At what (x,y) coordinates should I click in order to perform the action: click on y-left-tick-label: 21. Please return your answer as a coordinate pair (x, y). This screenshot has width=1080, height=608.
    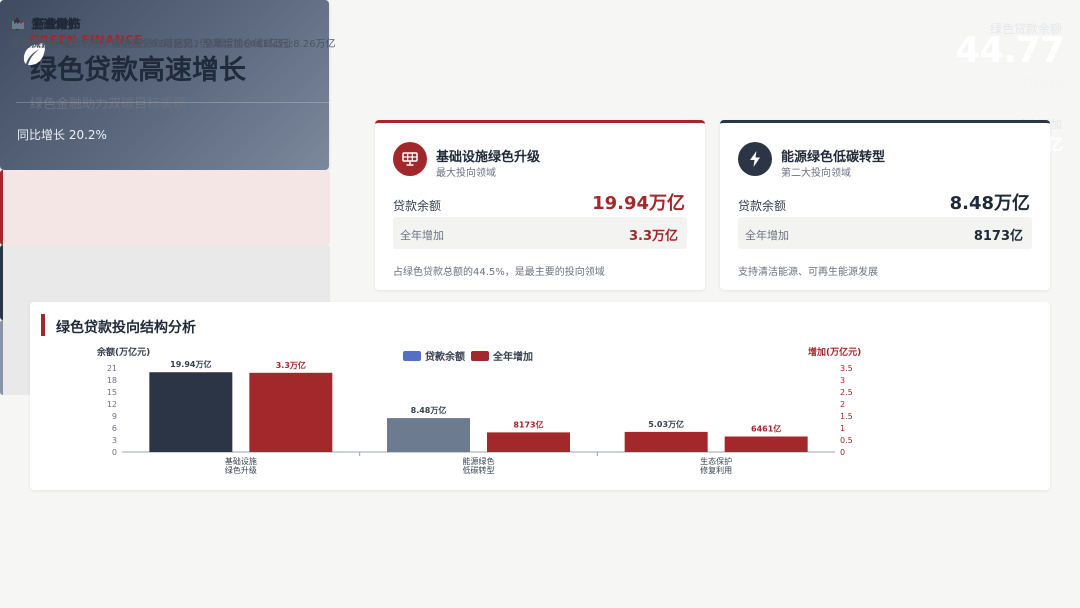
    Looking at the image, I should click on (112, 368).